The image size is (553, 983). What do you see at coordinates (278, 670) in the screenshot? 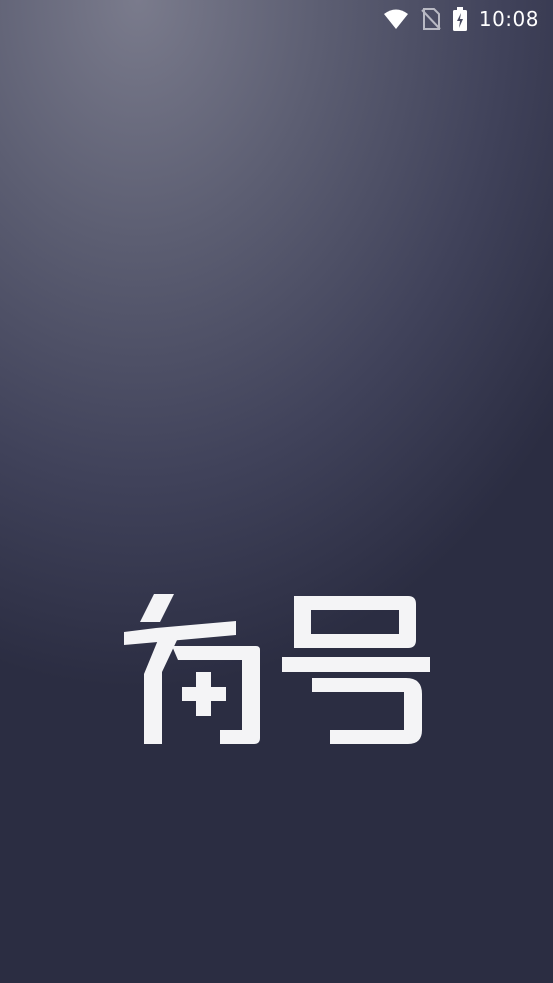
I see `app-logo: 有号` at bounding box center [278, 670].